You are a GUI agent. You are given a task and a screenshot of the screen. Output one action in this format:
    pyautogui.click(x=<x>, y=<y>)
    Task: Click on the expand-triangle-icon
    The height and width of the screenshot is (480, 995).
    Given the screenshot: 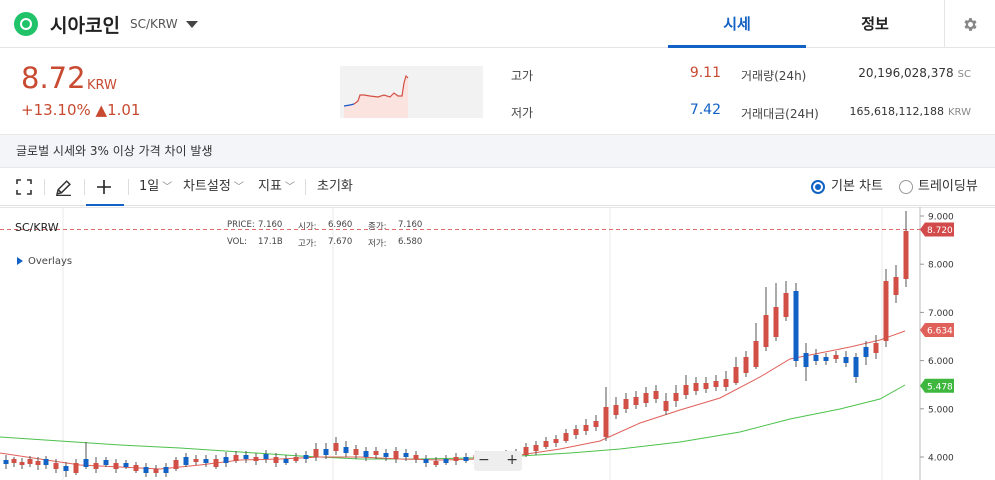 What is the action you would take?
    pyautogui.click(x=20, y=261)
    